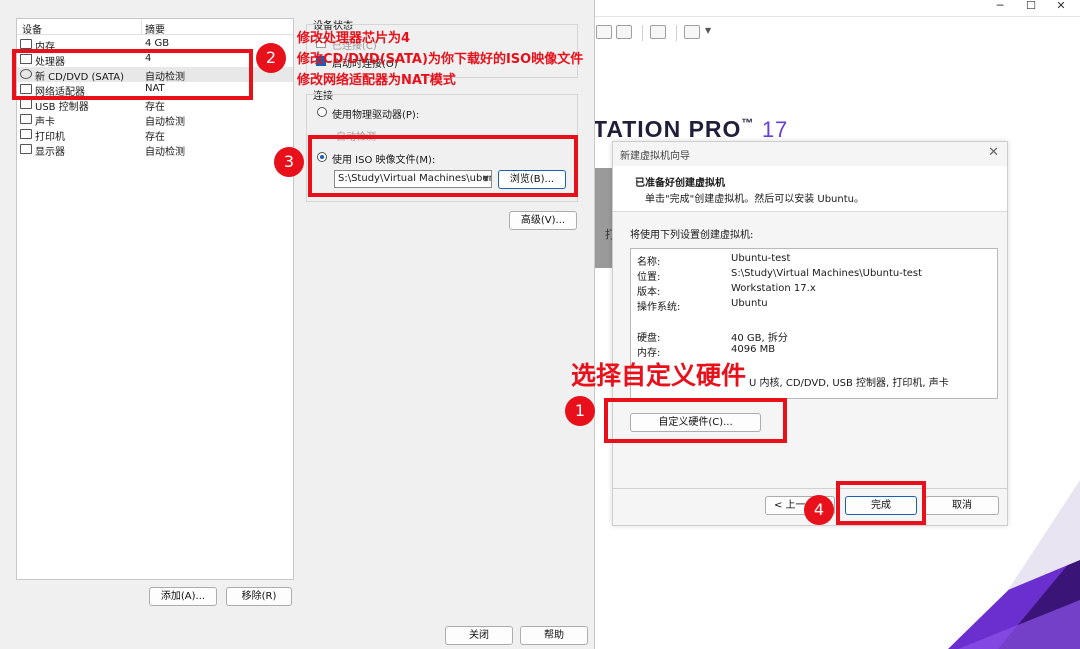  Describe the element at coordinates (155, 150) in the screenshot. I see `device-row-display: 显示器 自动检测` at that location.